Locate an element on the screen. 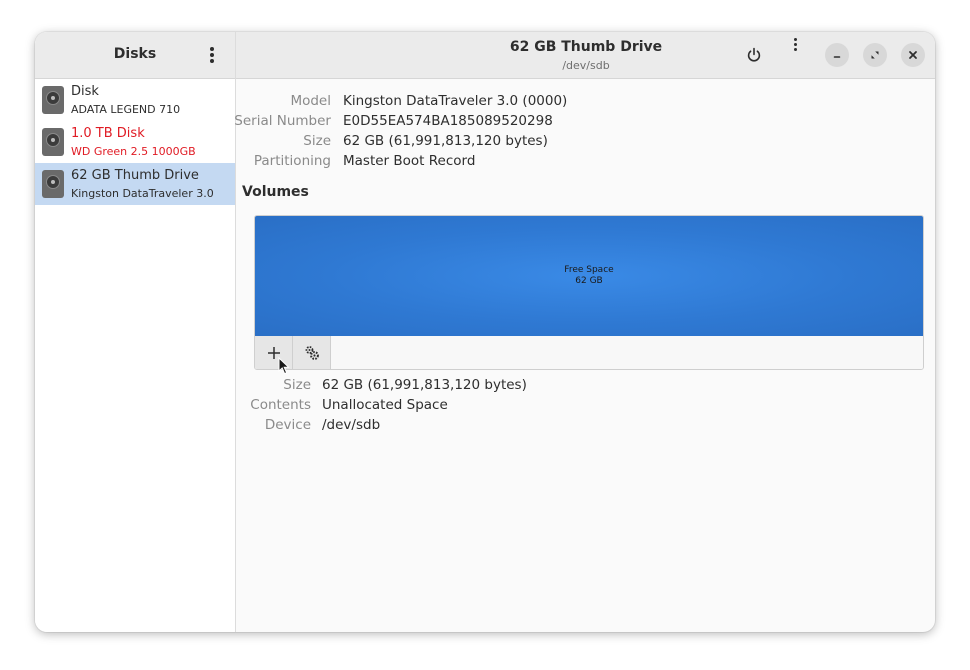  drive-device-path: /dev/sdb is located at coordinates (586, 65).